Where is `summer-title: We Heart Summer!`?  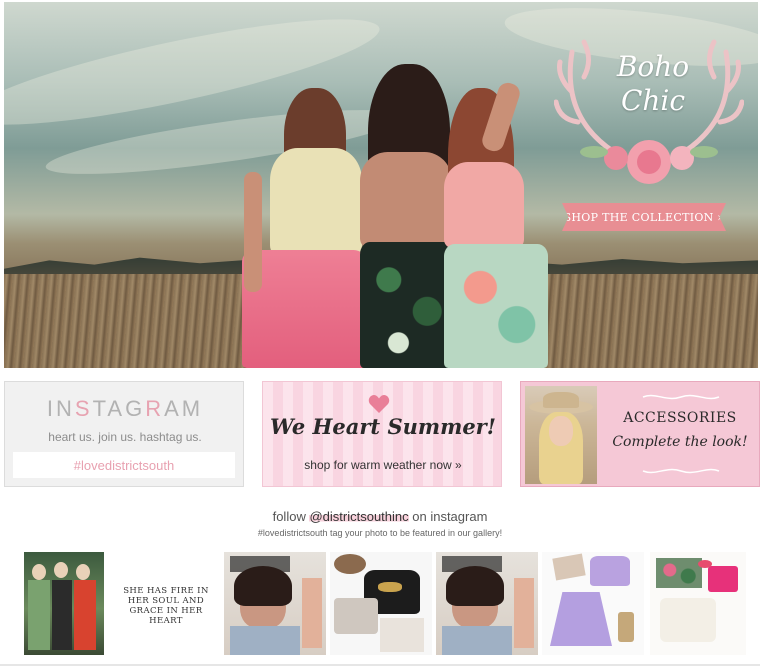
summer-title: We Heart Summer! is located at coordinates (383, 426).